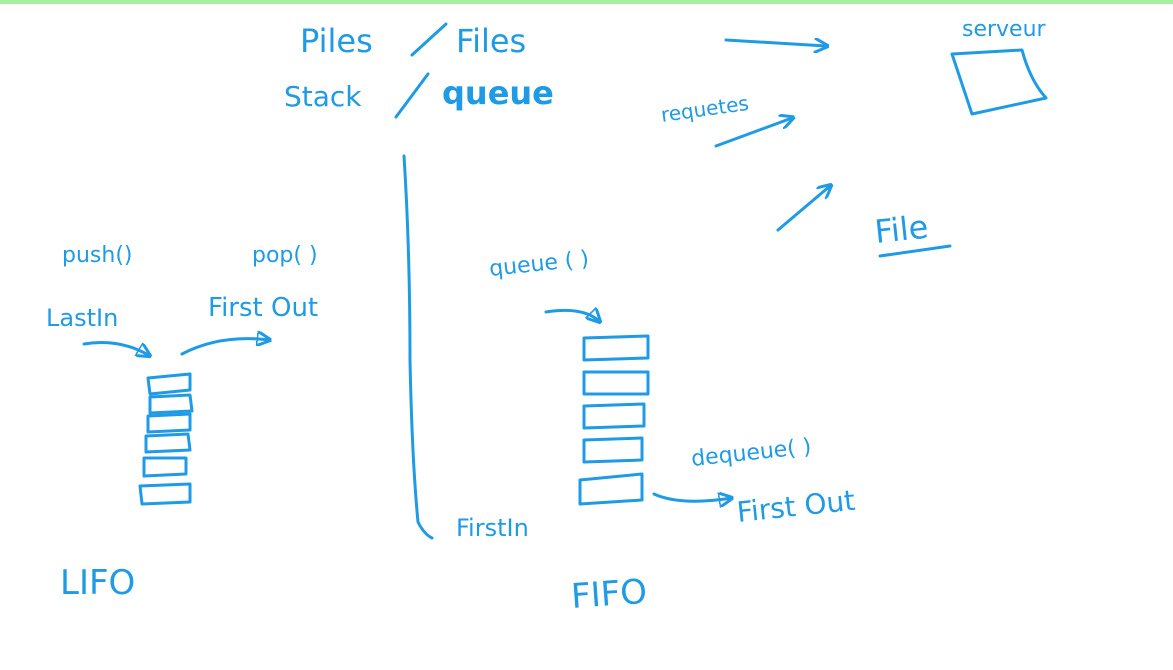 Image resolution: width=1173 pixels, height=670 pixels. What do you see at coordinates (795, 506) in the screenshot?
I see `fifo-first-out-label: First Out` at bounding box center [795, 506].